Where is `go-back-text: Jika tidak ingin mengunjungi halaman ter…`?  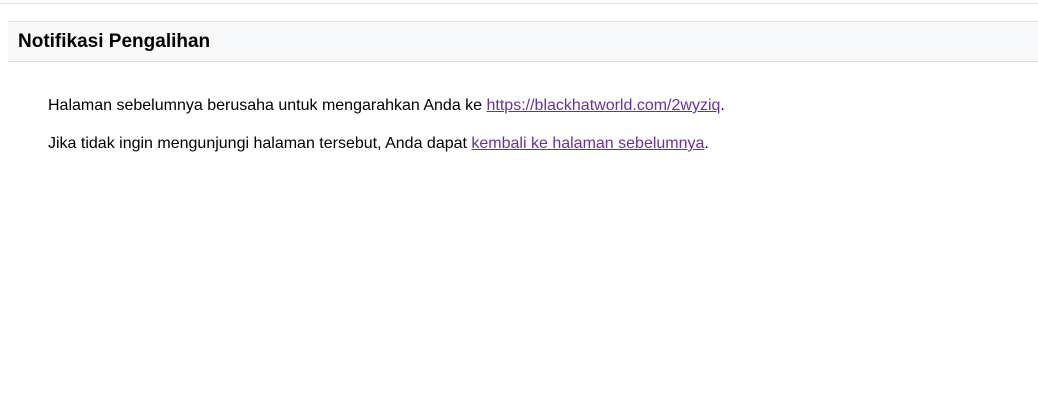
go-back-text: Jika tidak ingin mengunjungi halaman ter… is located at coordinates (260, 143).